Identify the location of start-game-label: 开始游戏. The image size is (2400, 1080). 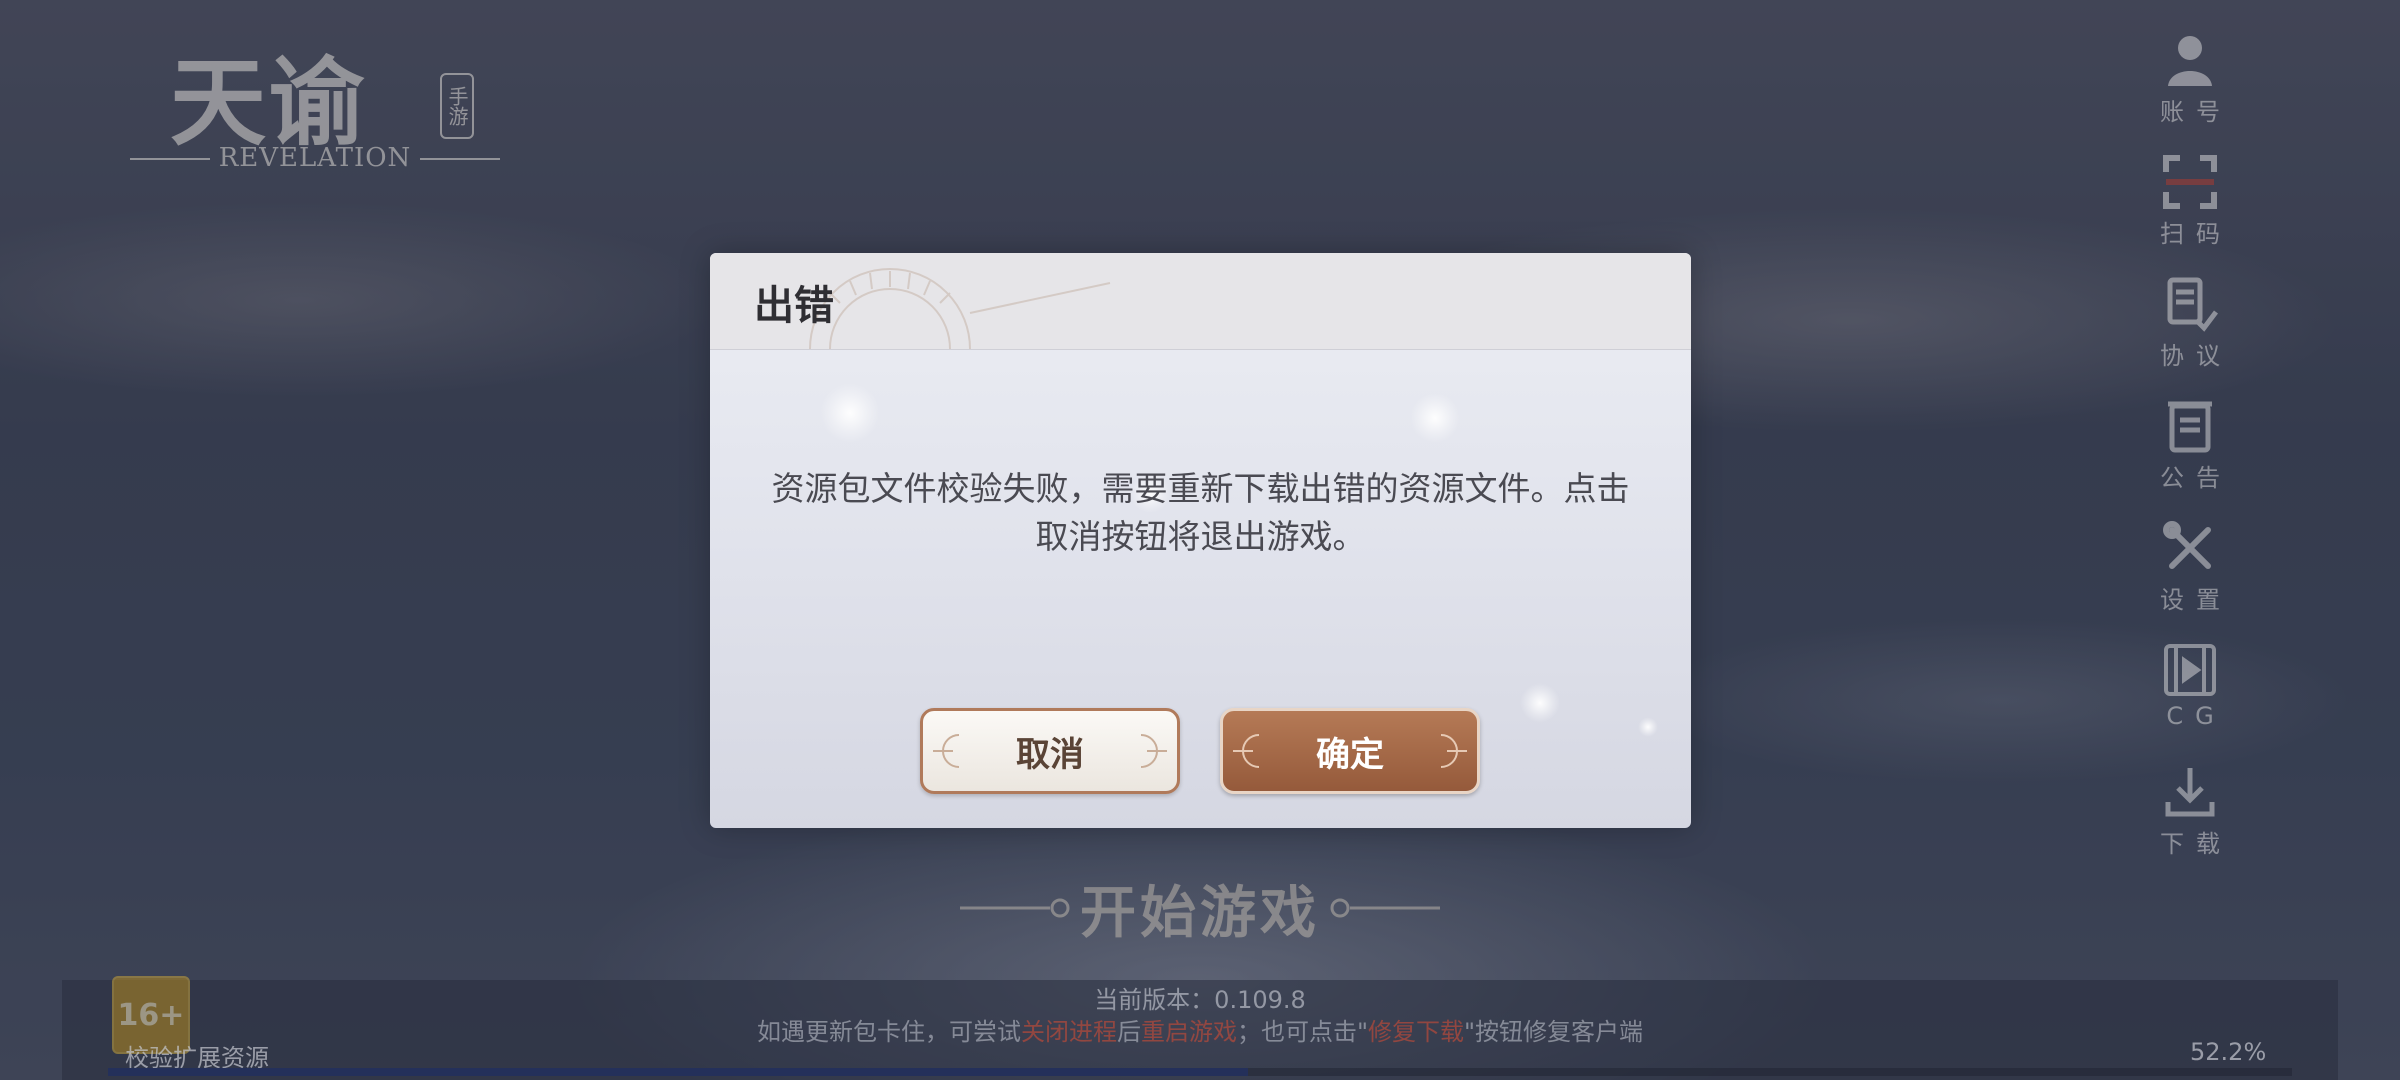
(1200, 912).